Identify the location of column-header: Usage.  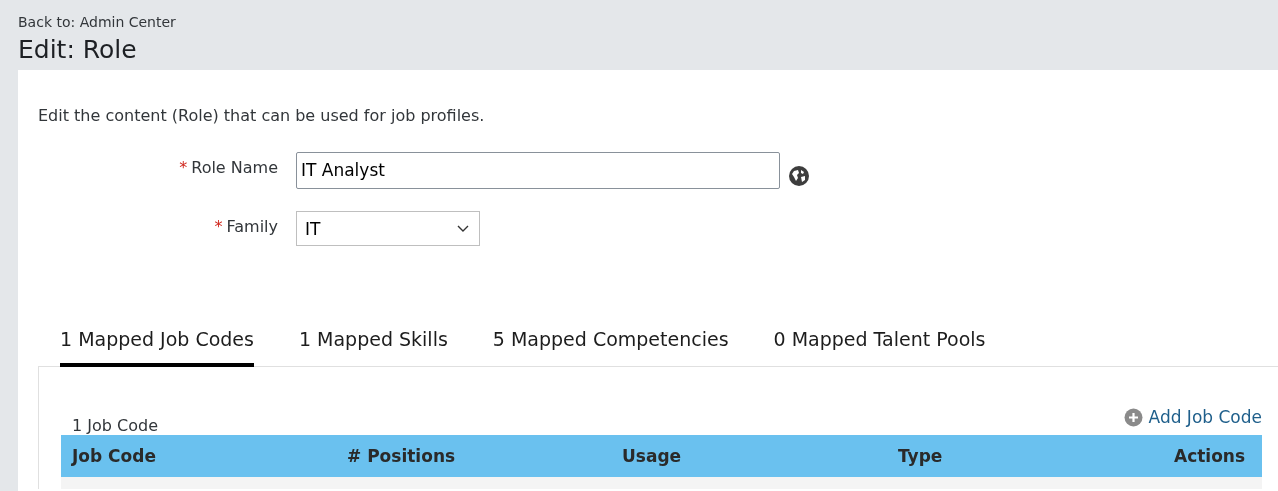
(652, 456).